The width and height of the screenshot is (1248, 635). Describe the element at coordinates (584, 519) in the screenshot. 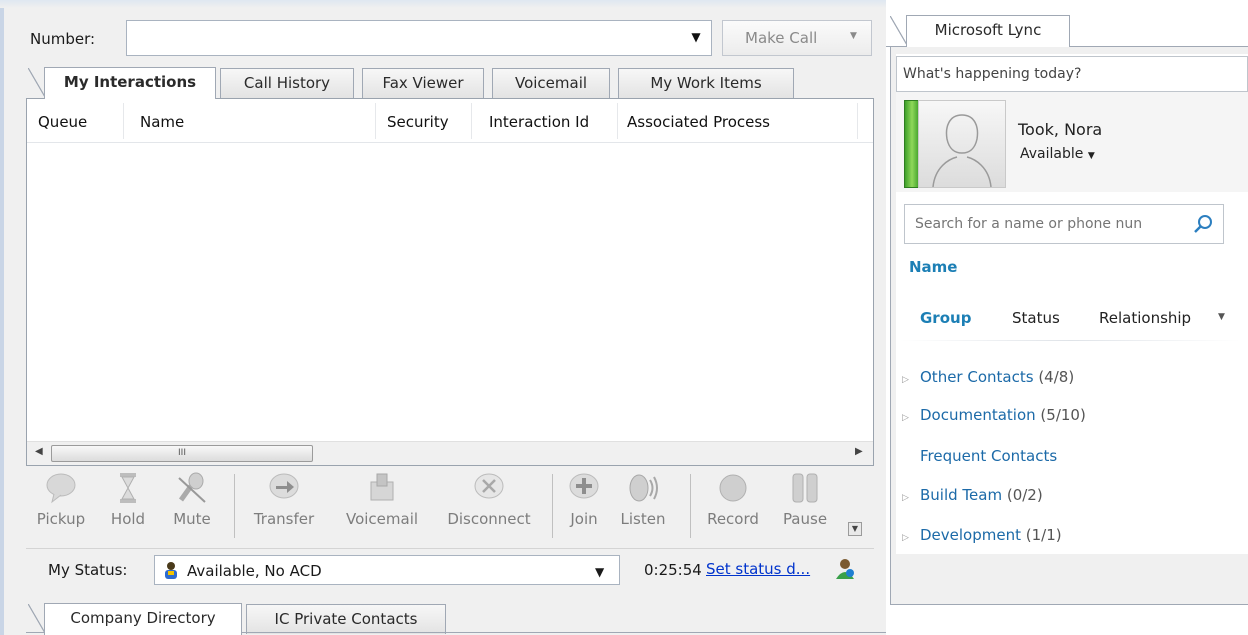

I see `join-label: Join` at that location.